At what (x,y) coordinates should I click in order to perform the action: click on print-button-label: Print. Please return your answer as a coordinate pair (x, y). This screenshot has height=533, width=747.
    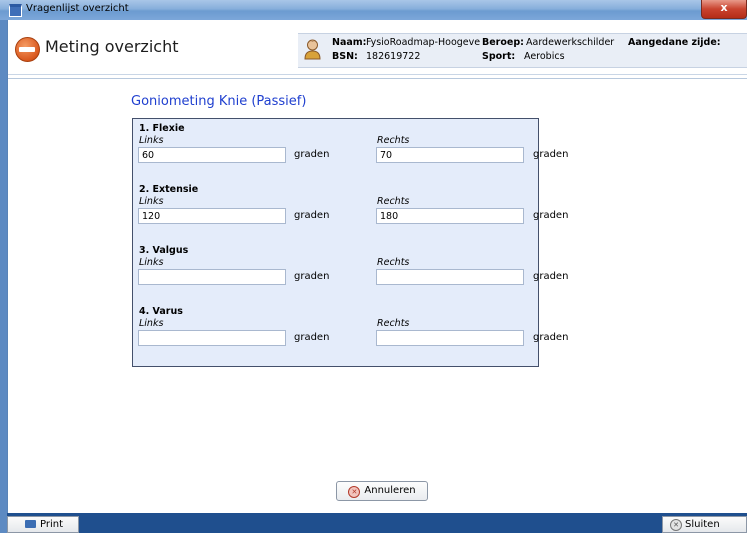
    Looking at the image, I should click on (52, 524).